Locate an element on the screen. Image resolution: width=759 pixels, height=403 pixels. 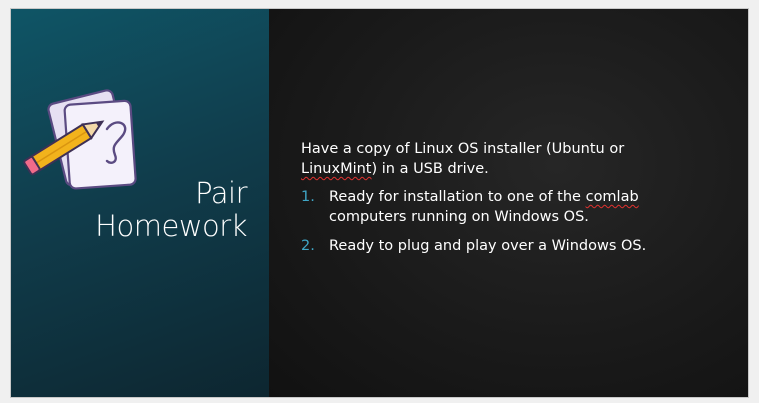
title-line-1: Pair is located at coordinates (221, 193).